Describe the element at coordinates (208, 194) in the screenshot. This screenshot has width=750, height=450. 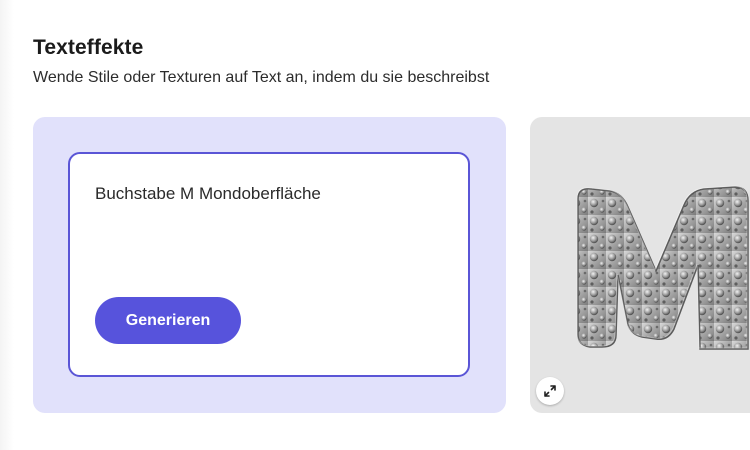
I see `prompt-text: Buchstabe M Mondoberfläche` at that location.